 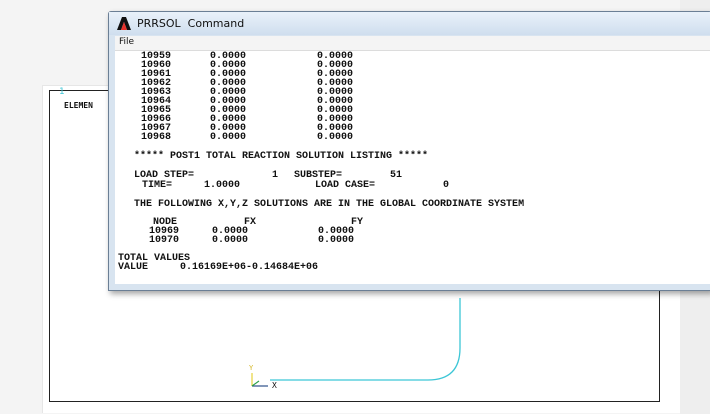 What do you see at coordinates (275, 175) in the screenshot?
I see `load-step-value: 1` at bounding box center [275, 175].